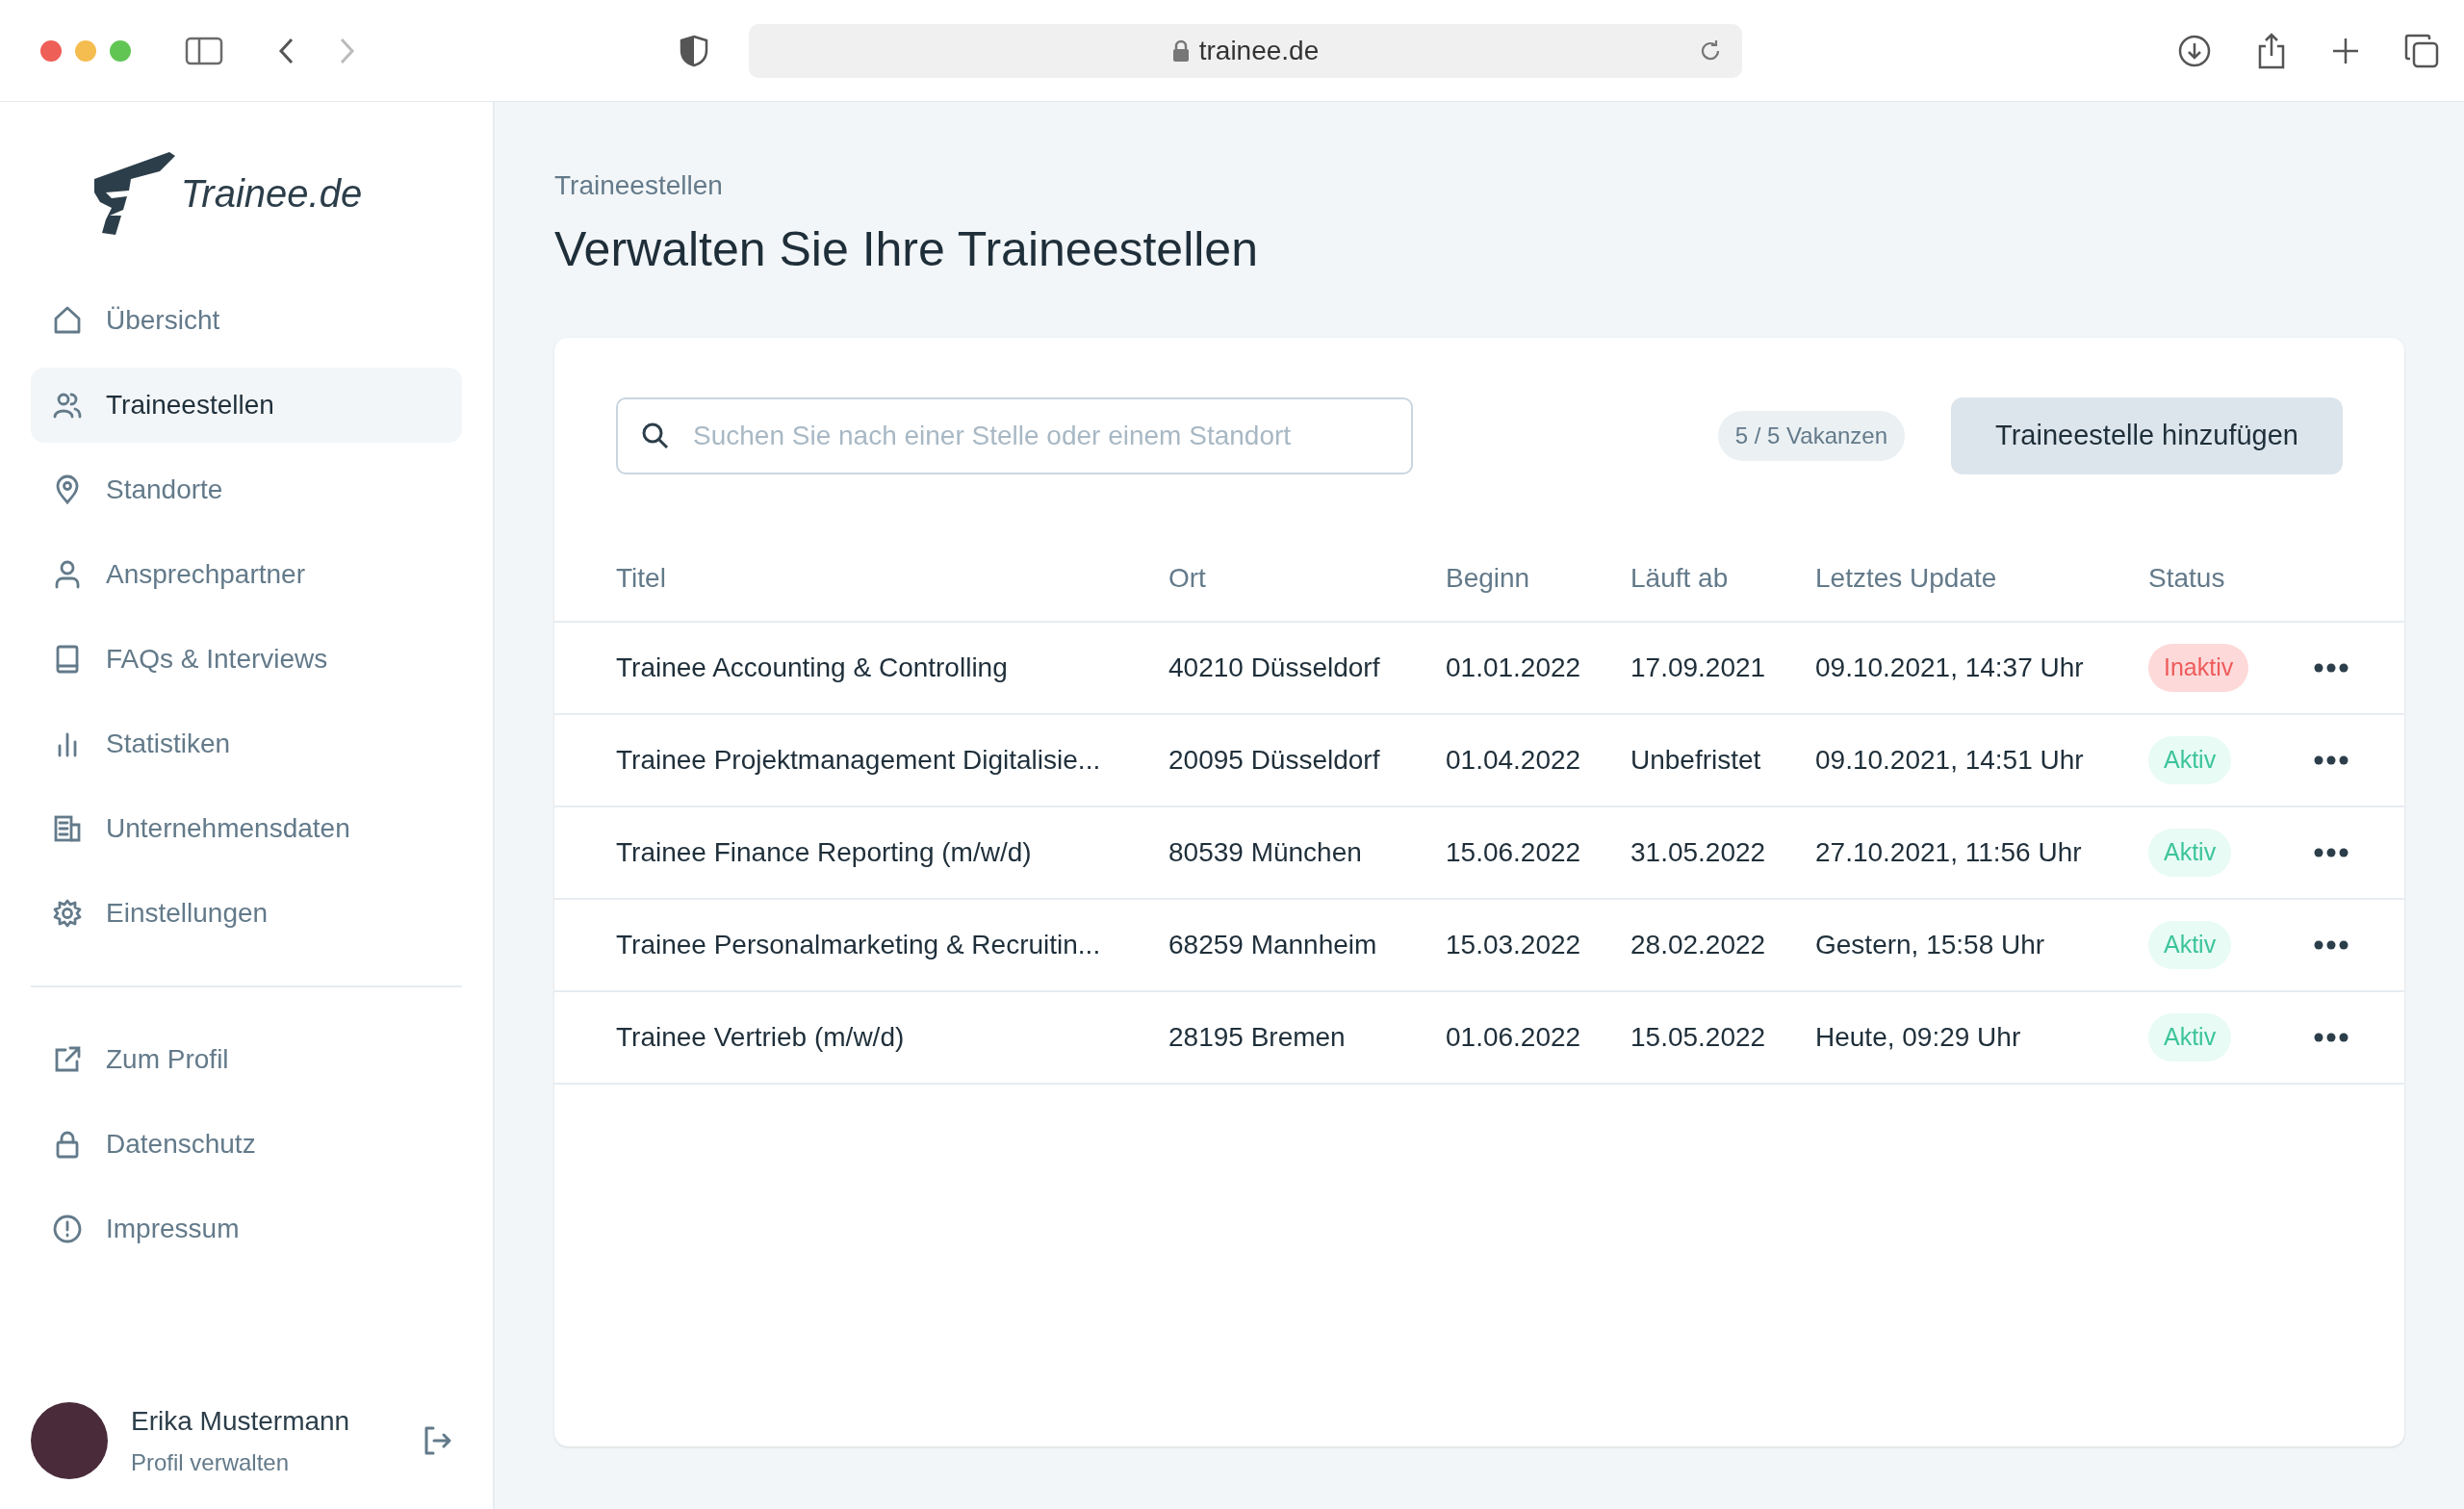  I want to click on sidebar-link: Impressum, so click(246, 1228).